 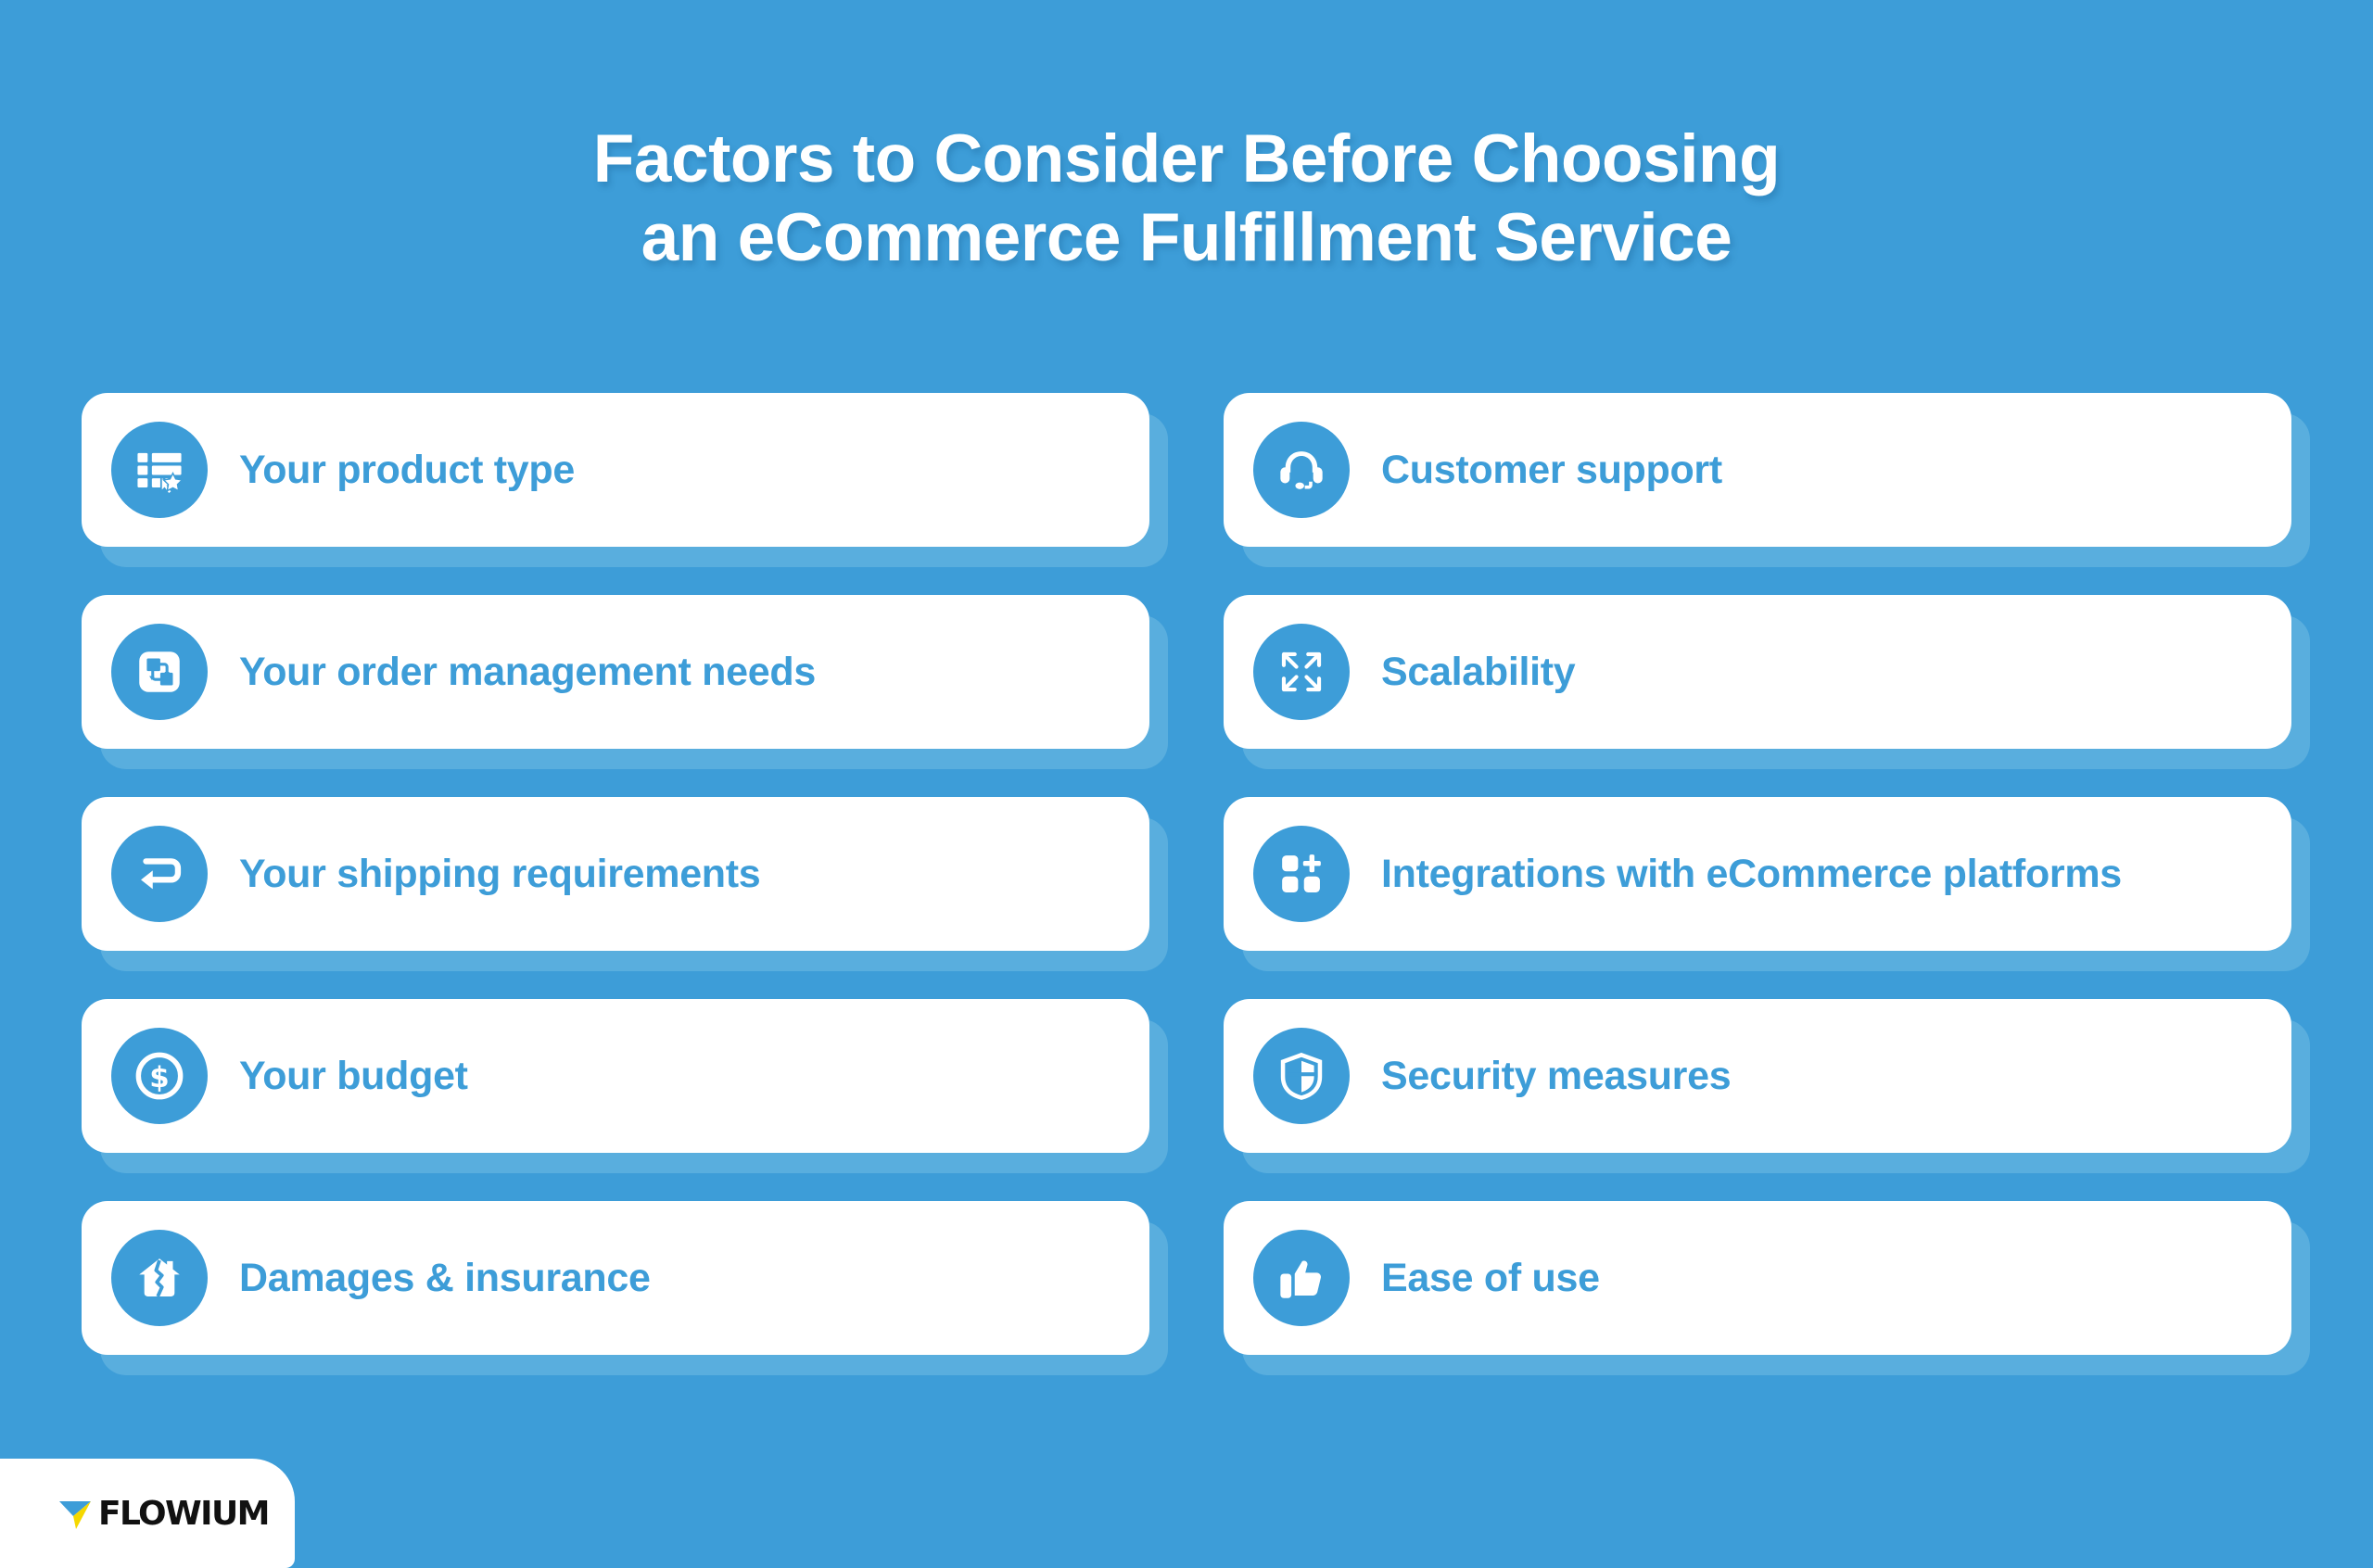 I want to click on factor-card-label: Security measures, so click(x=1556, y=1075).